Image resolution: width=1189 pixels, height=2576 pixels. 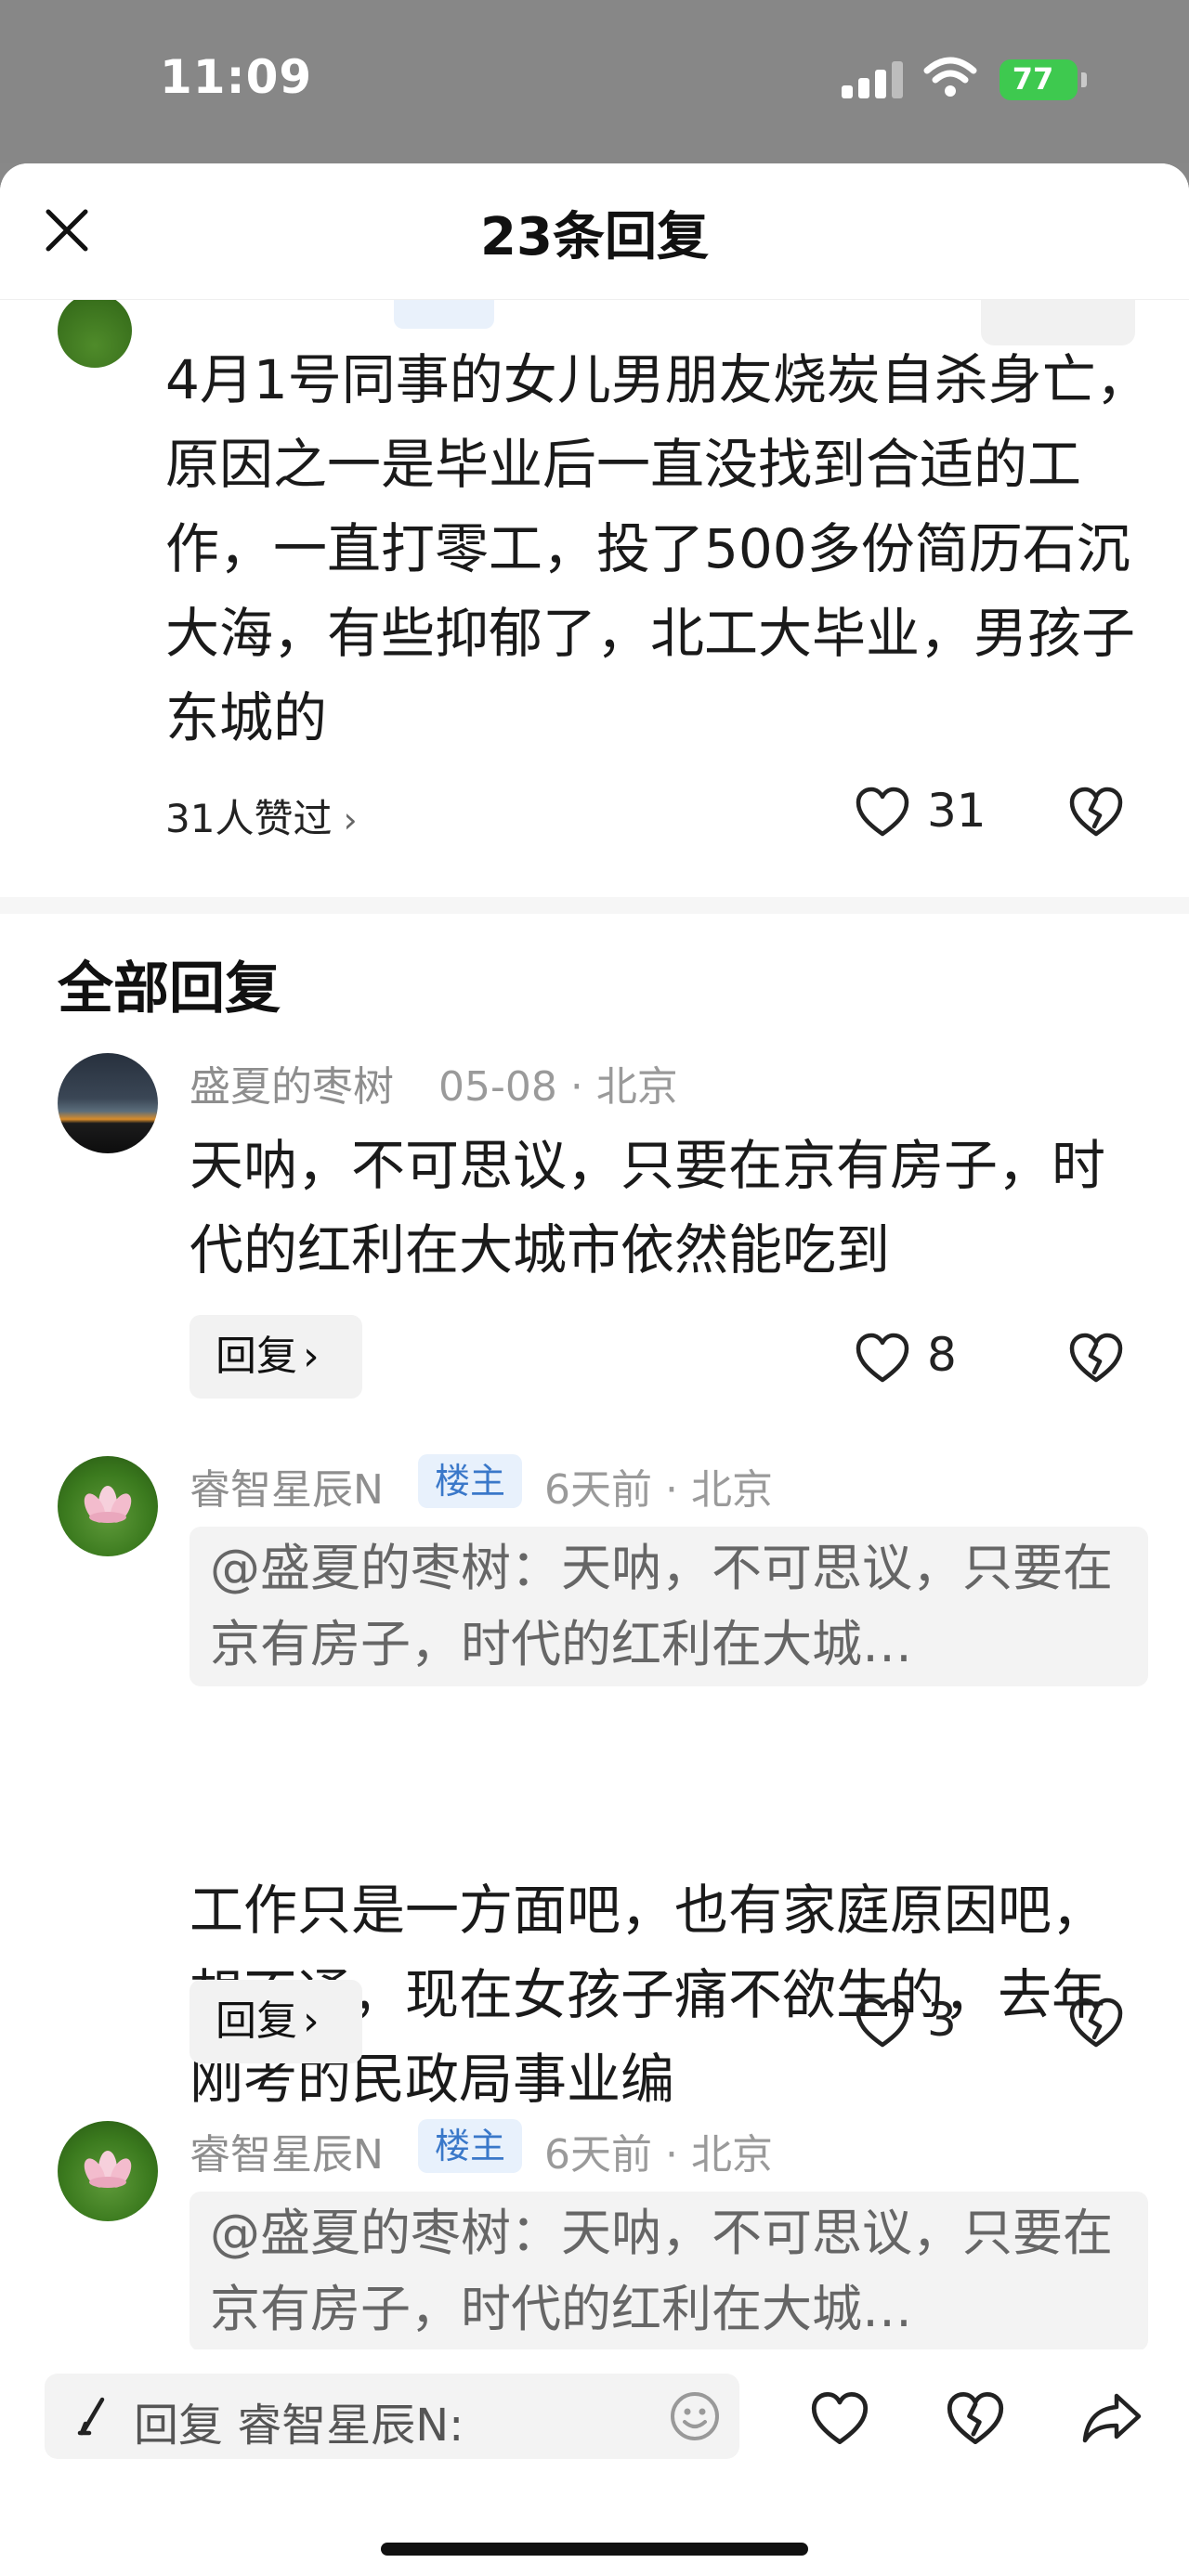 What do you see at coordinates (695, 2416) in the screenshot?
I see `emoji-icon` at bounding box center [695, 2416].